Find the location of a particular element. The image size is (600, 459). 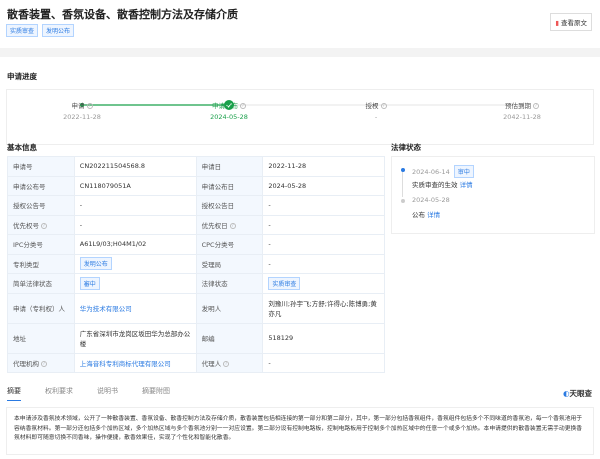

table-row: 代理机构? 上海音科专利商标代理有限公司 代理人? - is located at coordinates (196, 362).